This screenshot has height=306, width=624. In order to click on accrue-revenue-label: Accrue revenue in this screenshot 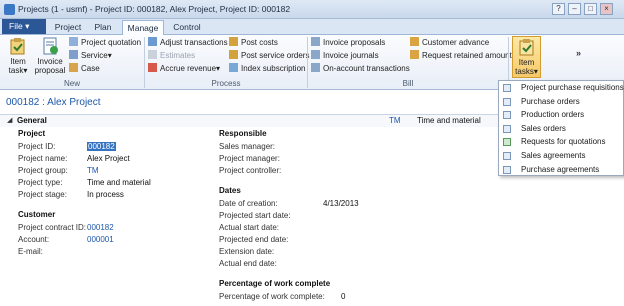, I will do `click(188, 68)`.